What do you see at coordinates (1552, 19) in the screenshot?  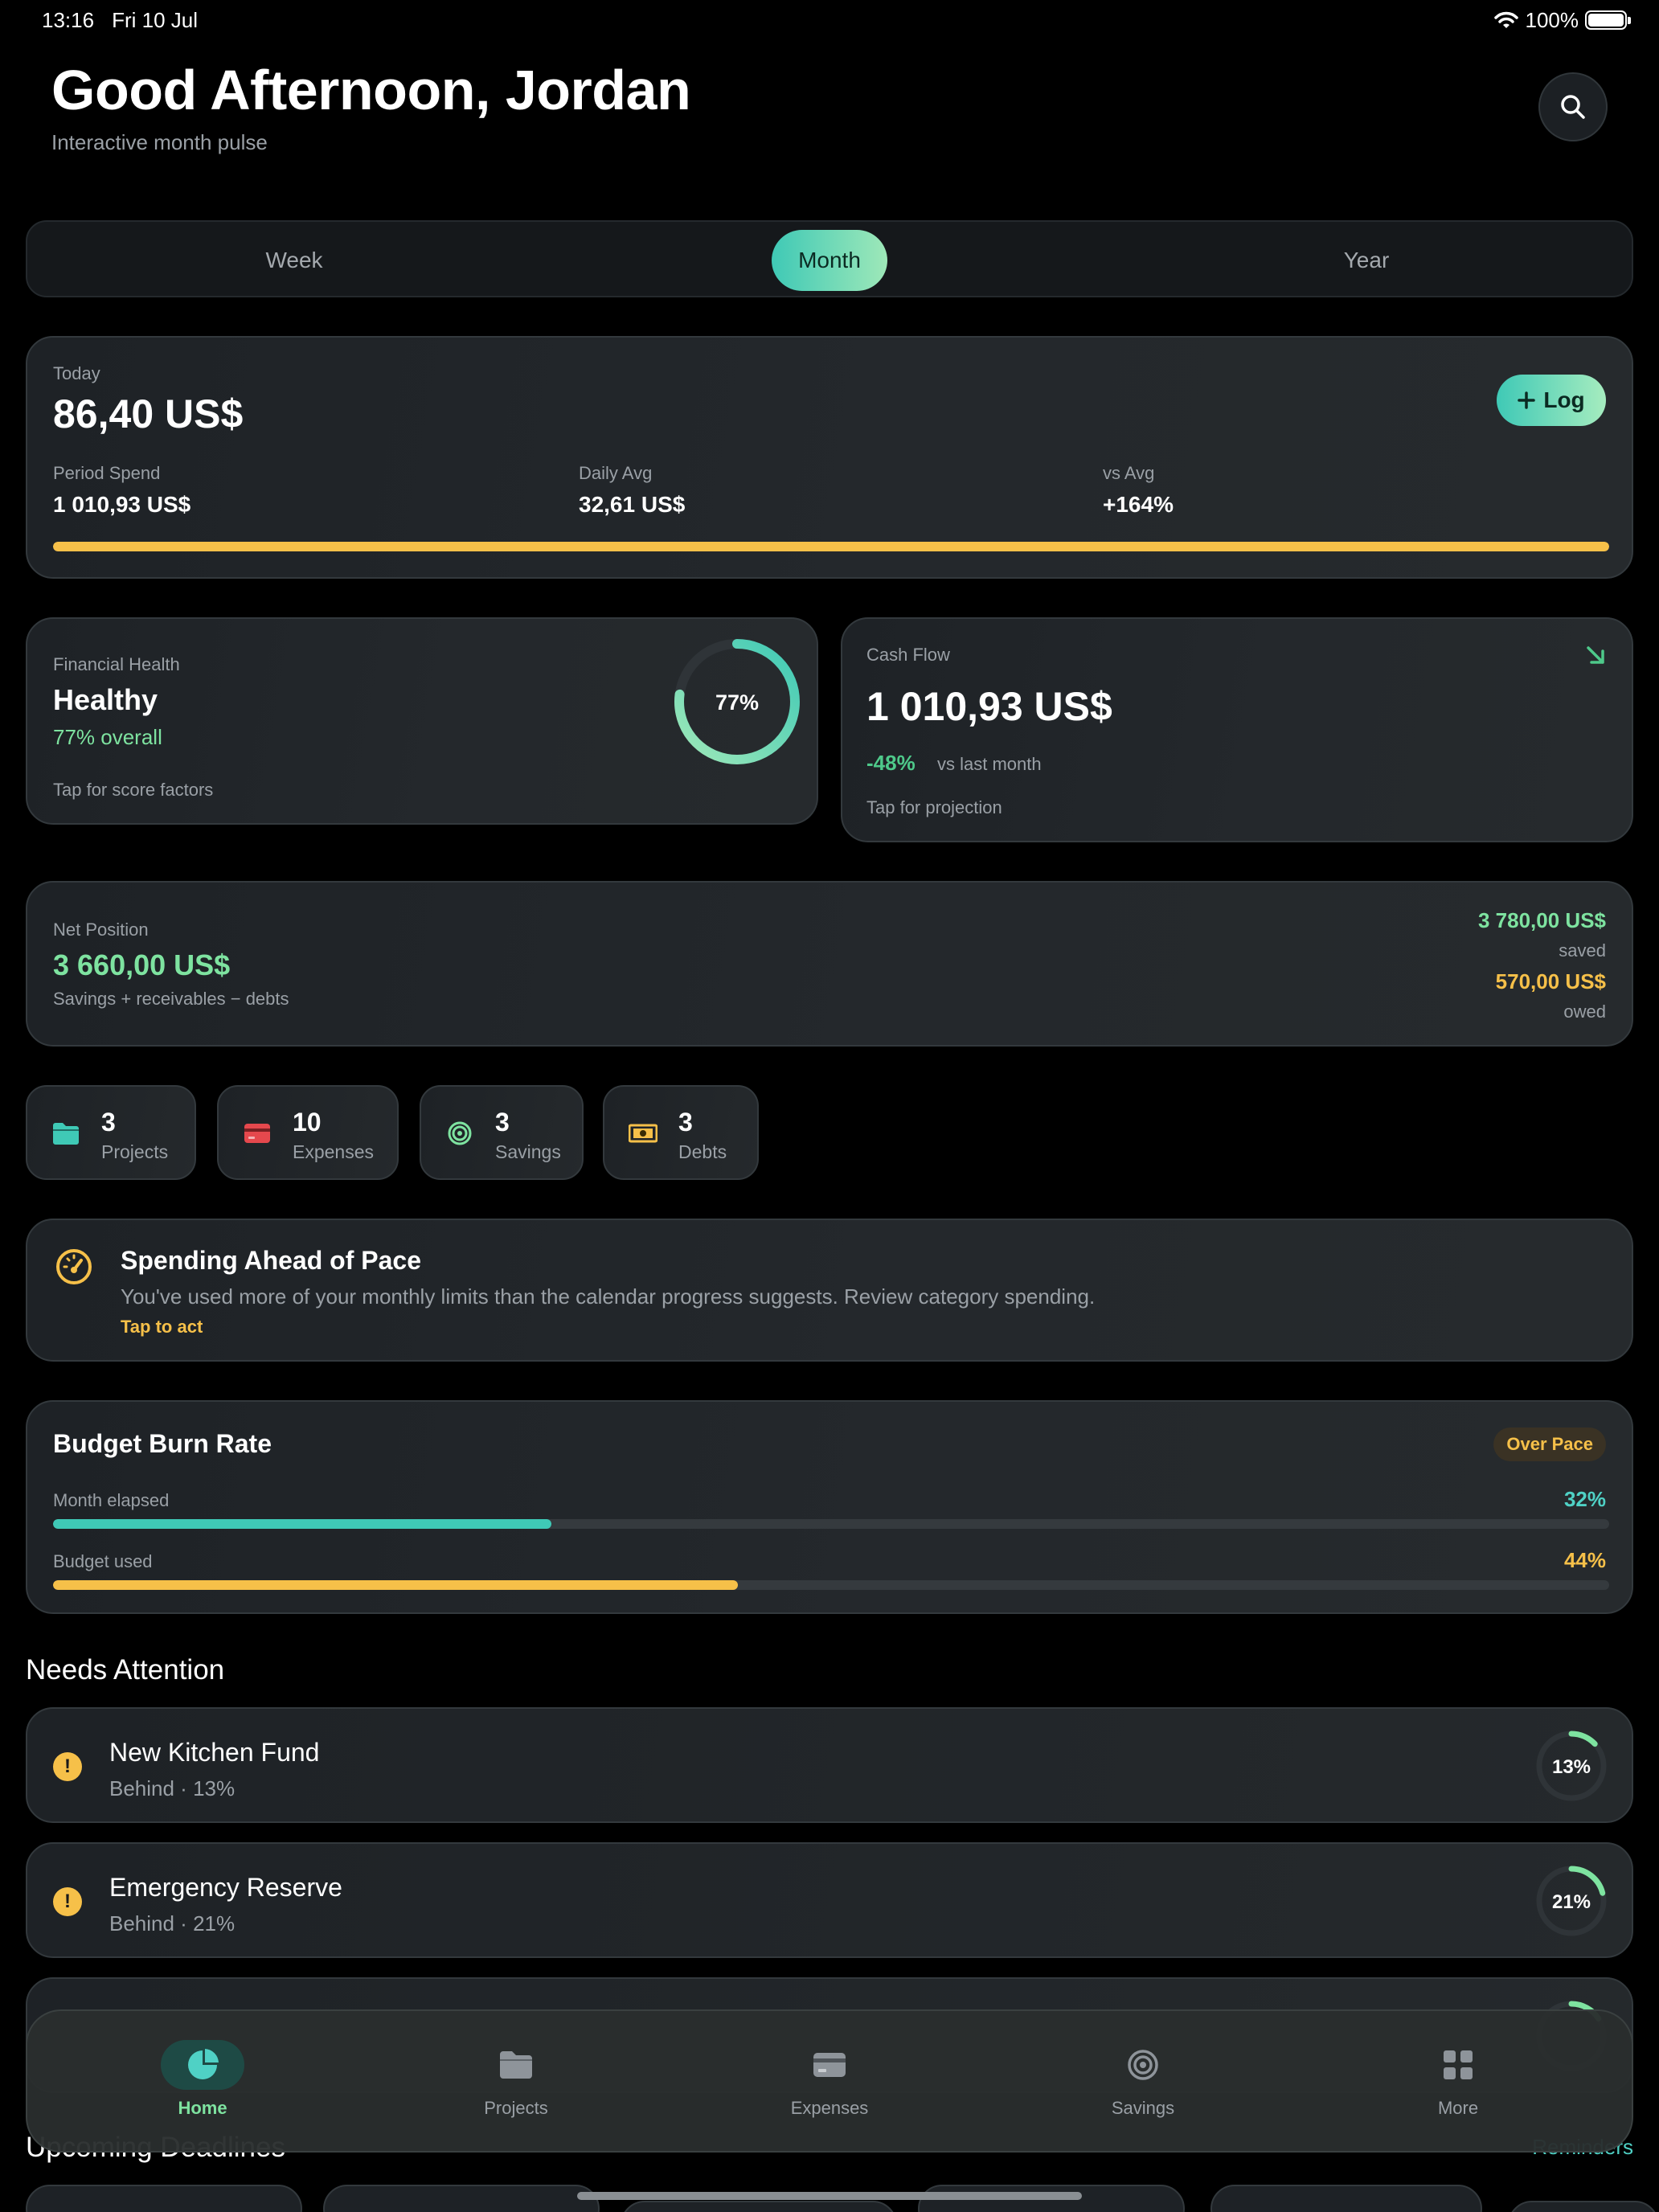 I see `battery-percent: 100%` at bounding box center [1552, 19].